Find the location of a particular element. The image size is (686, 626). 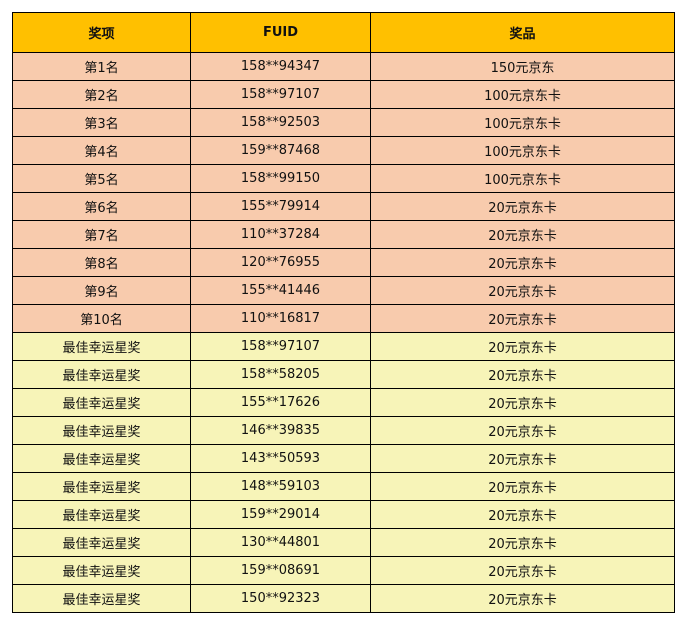

table-row: 最佳幸运星奖 143**50593 20元京东卡 is located at coordinates (343, 458).